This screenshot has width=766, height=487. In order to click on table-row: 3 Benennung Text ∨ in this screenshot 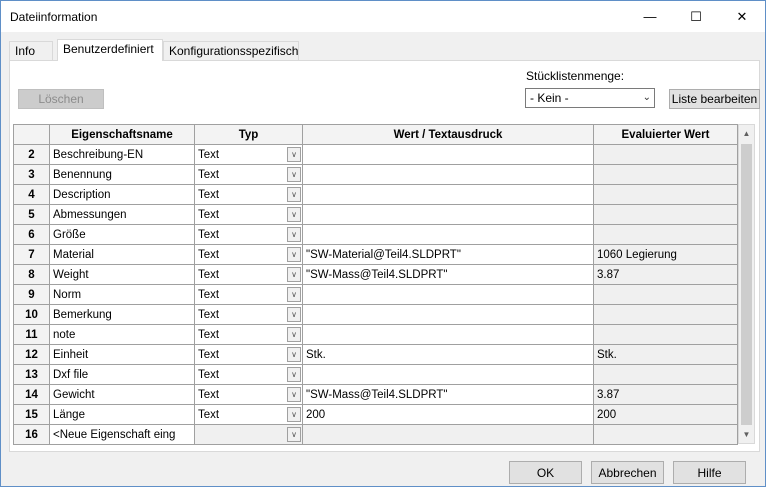, I will do `click(375, 174)`.